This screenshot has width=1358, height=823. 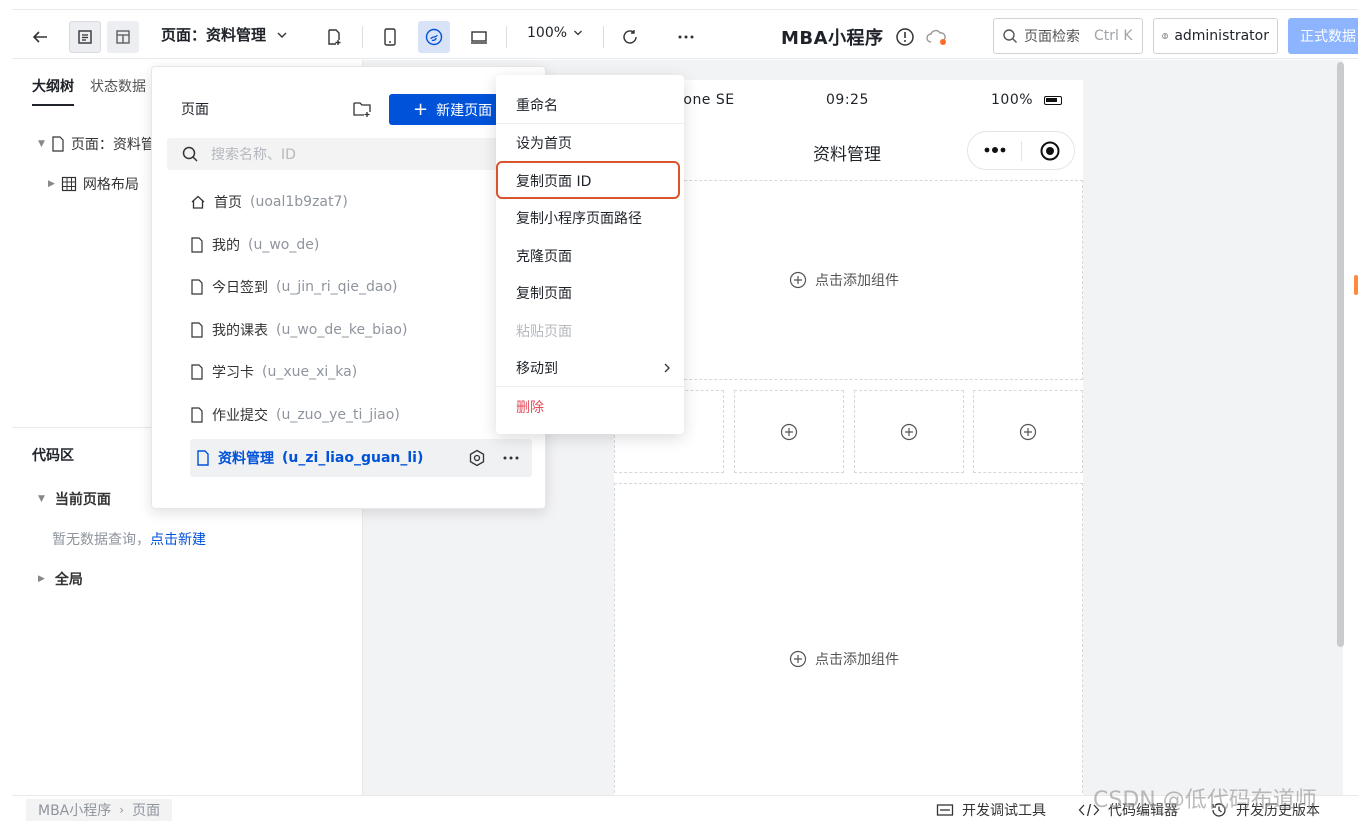 I want to click on search-icon, so click(x=190, y=154).